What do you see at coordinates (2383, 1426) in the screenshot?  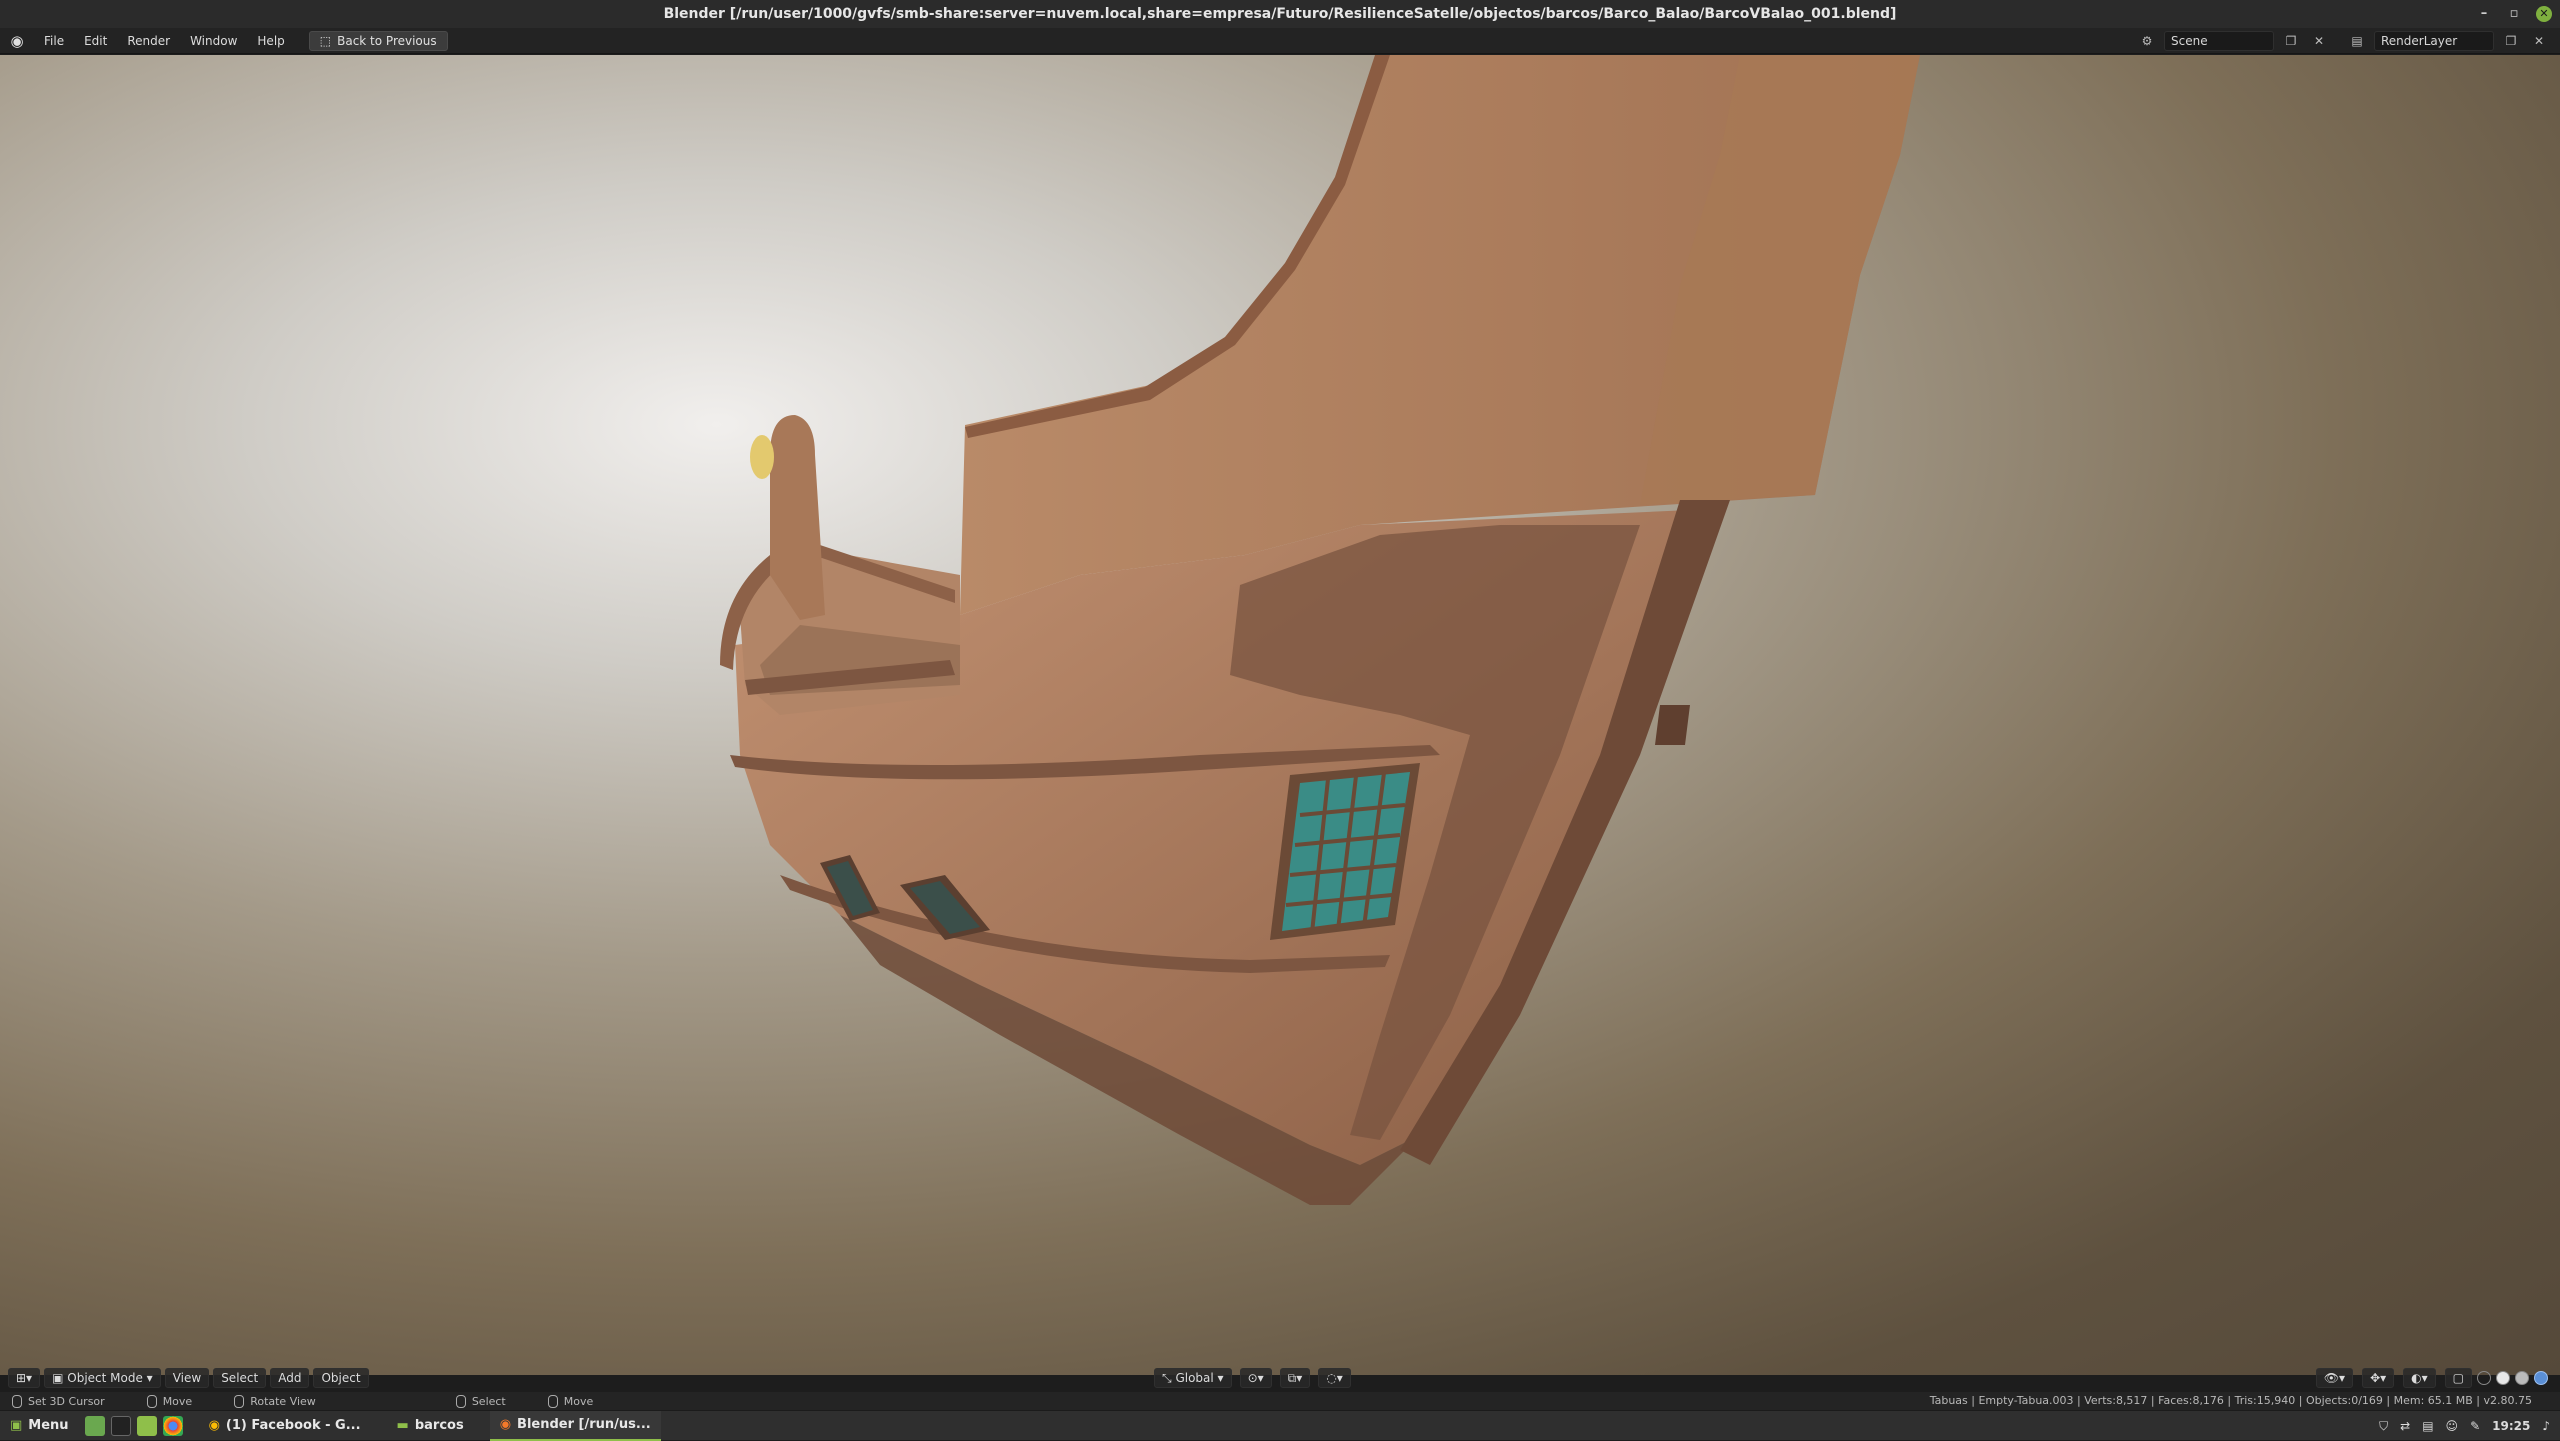 I see `shield-icon: ⛉` at bounding box center [2383, 1426].